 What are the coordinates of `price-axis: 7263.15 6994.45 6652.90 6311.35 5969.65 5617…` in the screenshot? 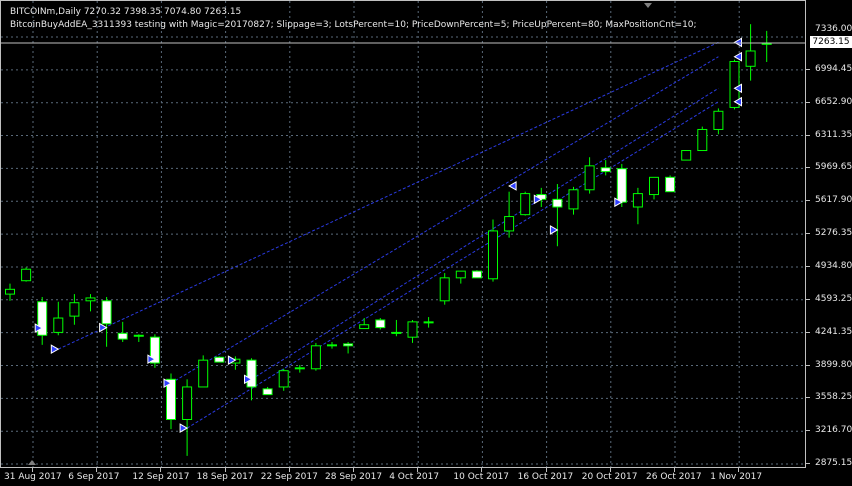 It's located at (829, 234).